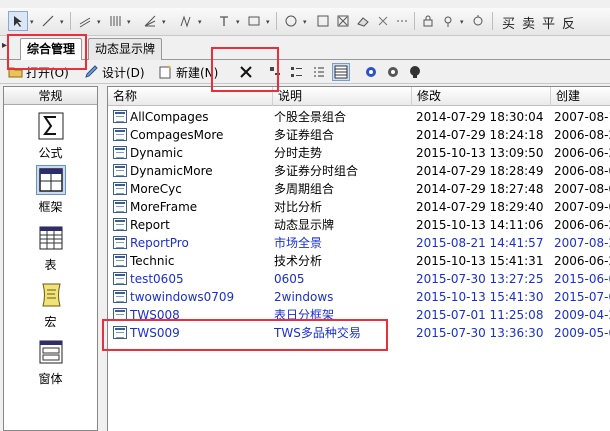 The width and height of the screenshot is (610, 431). Describe the element at coordinates (478, 21) in the screenshot. I see `repeat-draw-icon` at that location.